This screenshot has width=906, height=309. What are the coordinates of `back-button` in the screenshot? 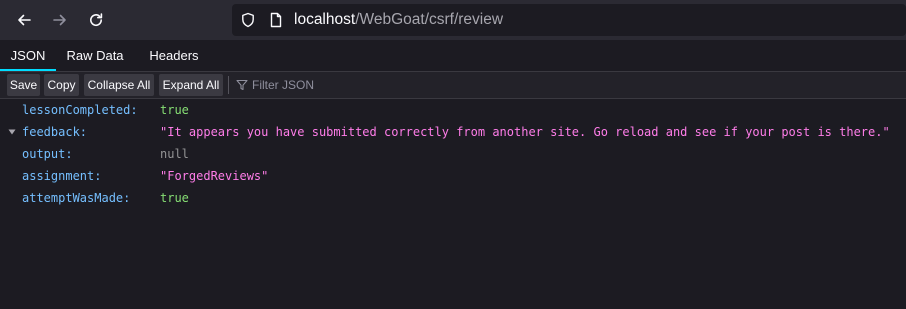 It's located at (24, 20).